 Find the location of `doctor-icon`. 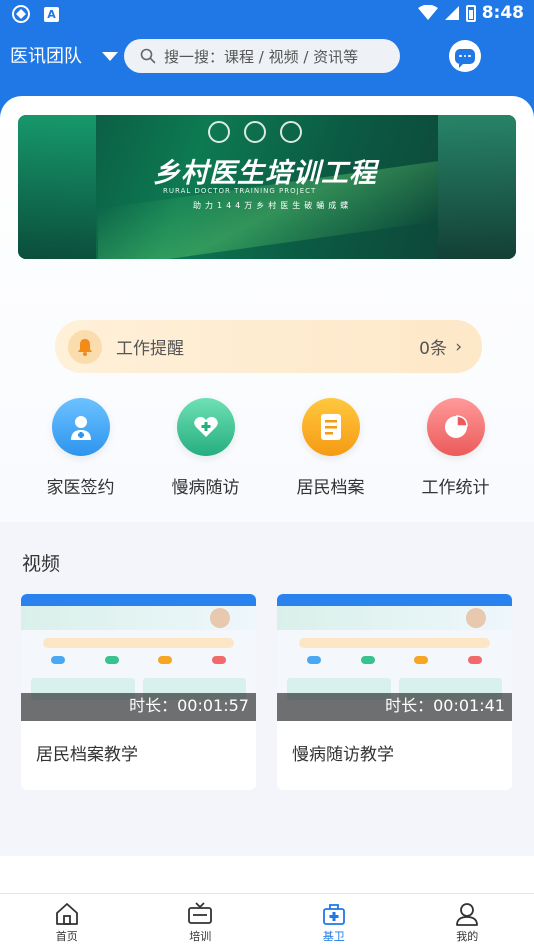

doctor-icon is located at coordinates (80, 427).